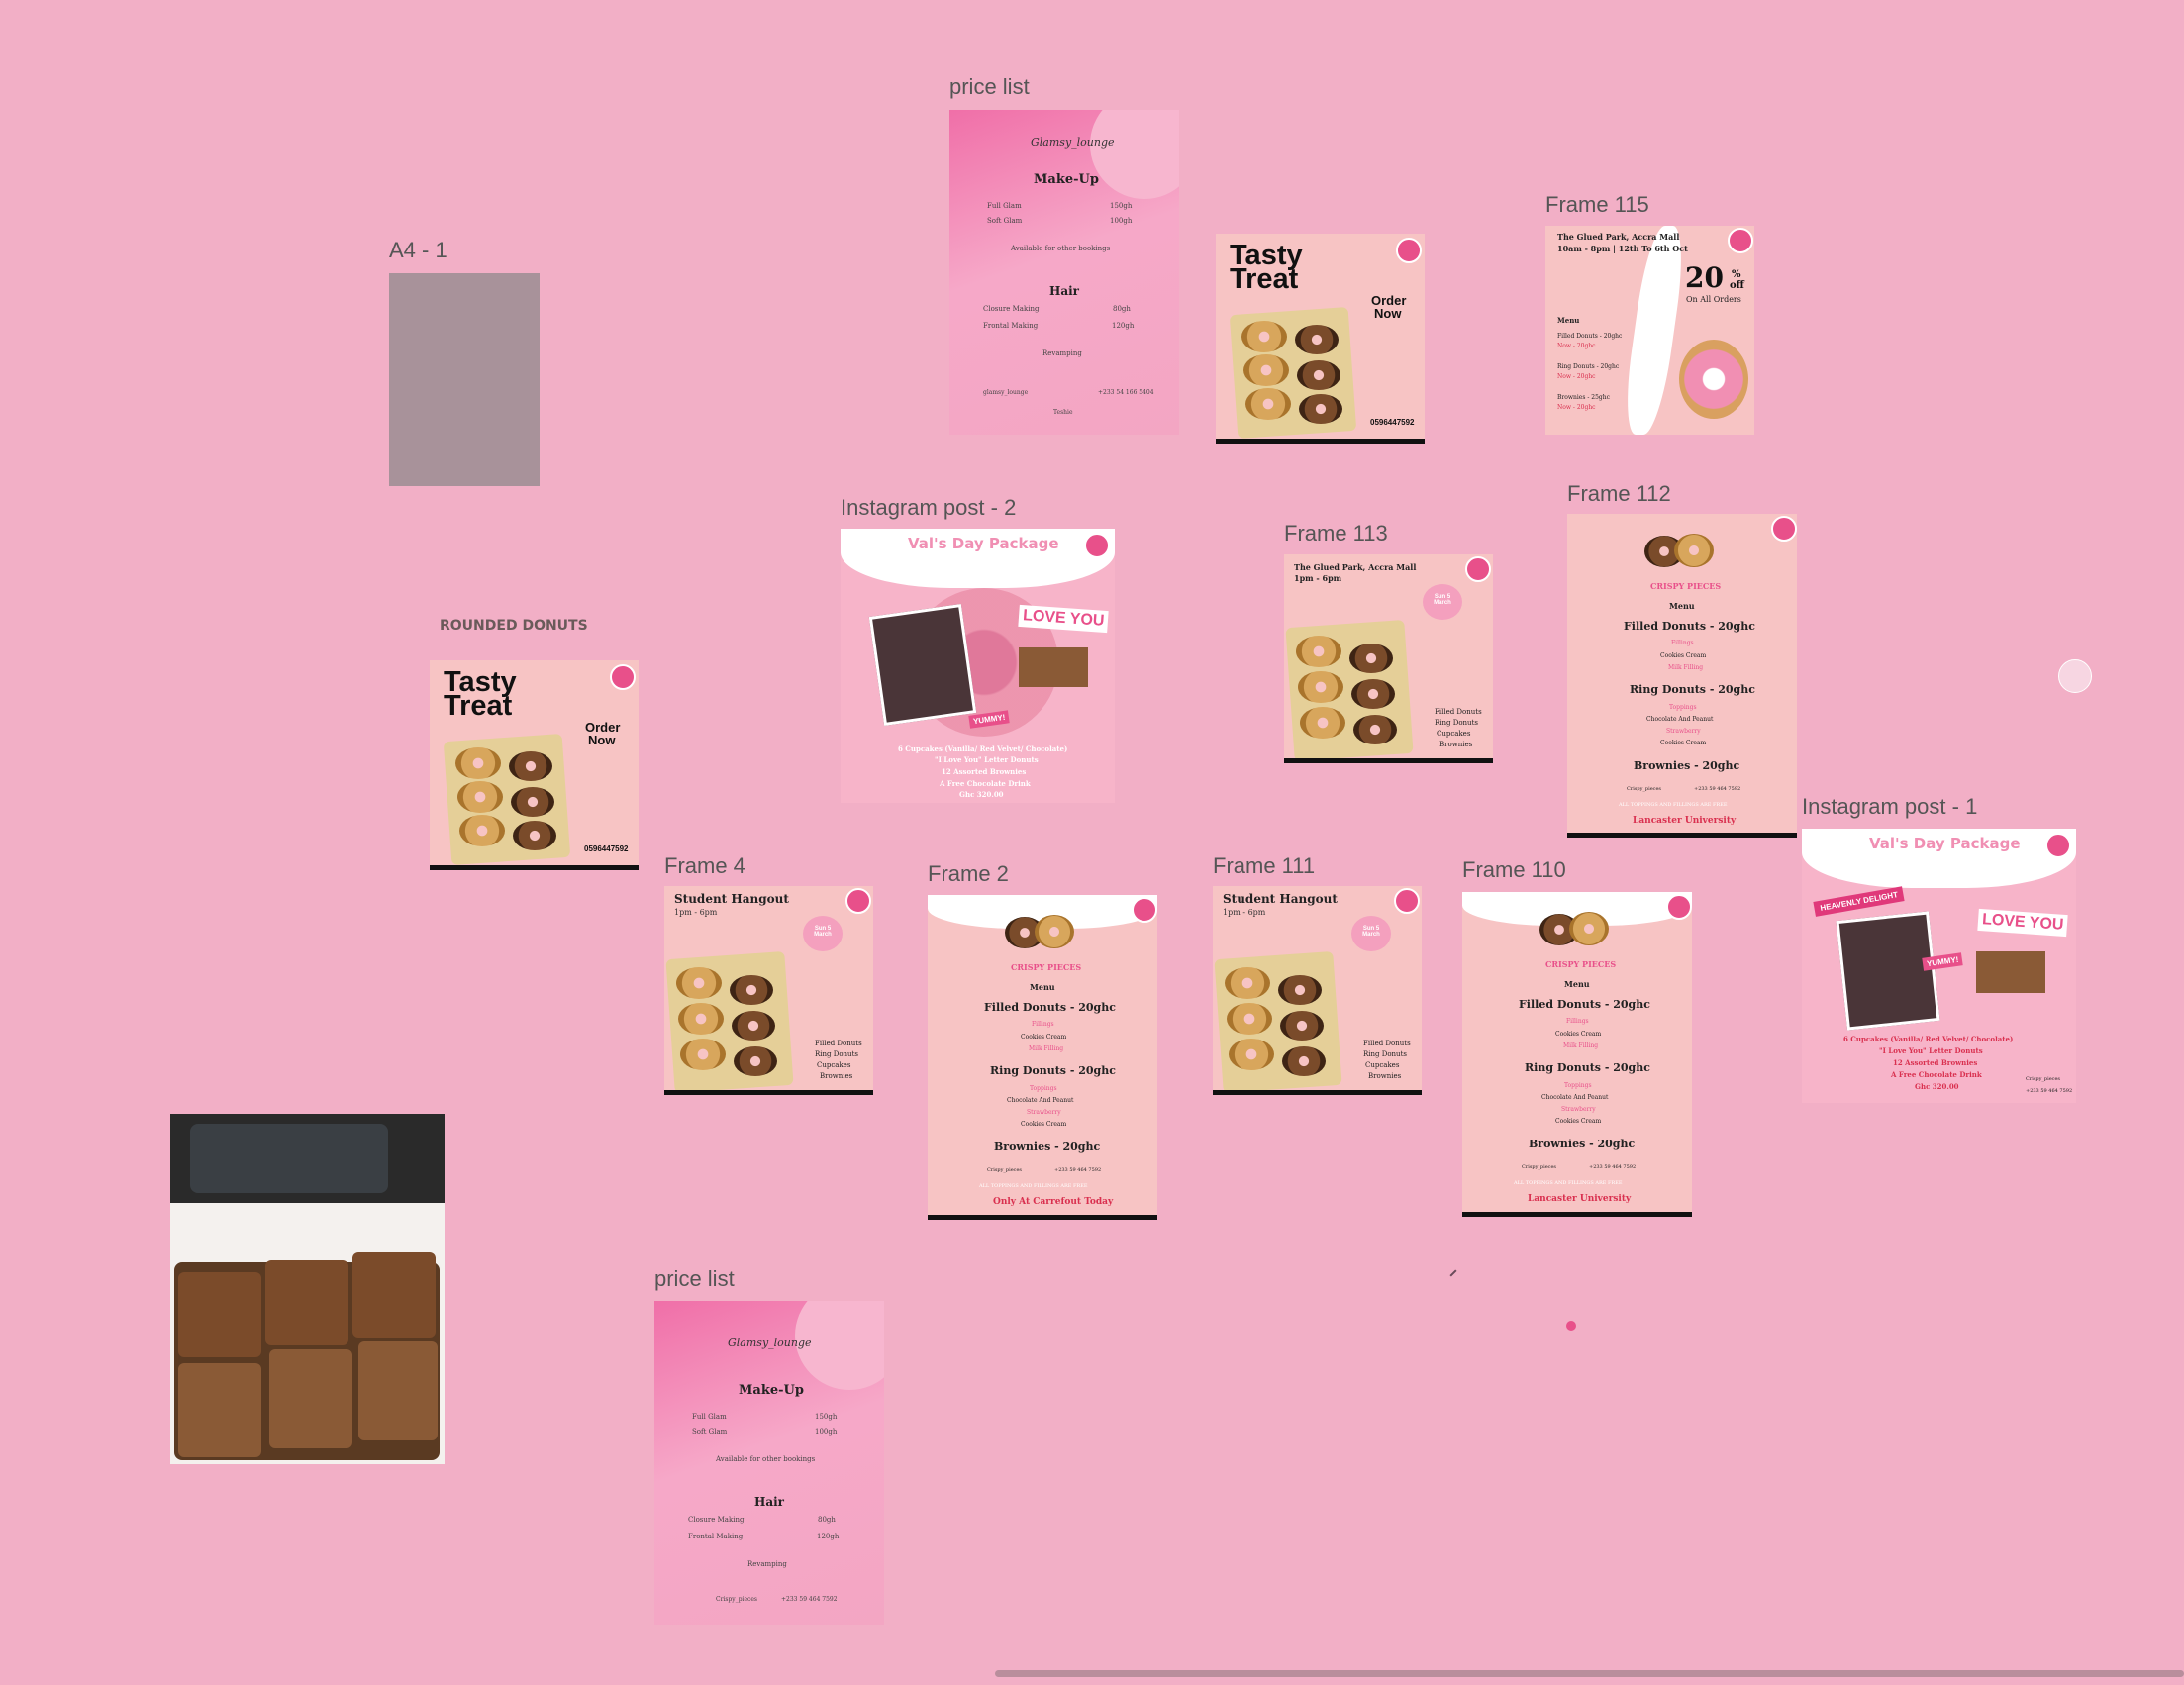 The image size is (2184, 1685). What do you see at coordinates (1442, 600) in the screenshot?
I see `event-date: Sun 5 March` at bounding box center [1442, 600].